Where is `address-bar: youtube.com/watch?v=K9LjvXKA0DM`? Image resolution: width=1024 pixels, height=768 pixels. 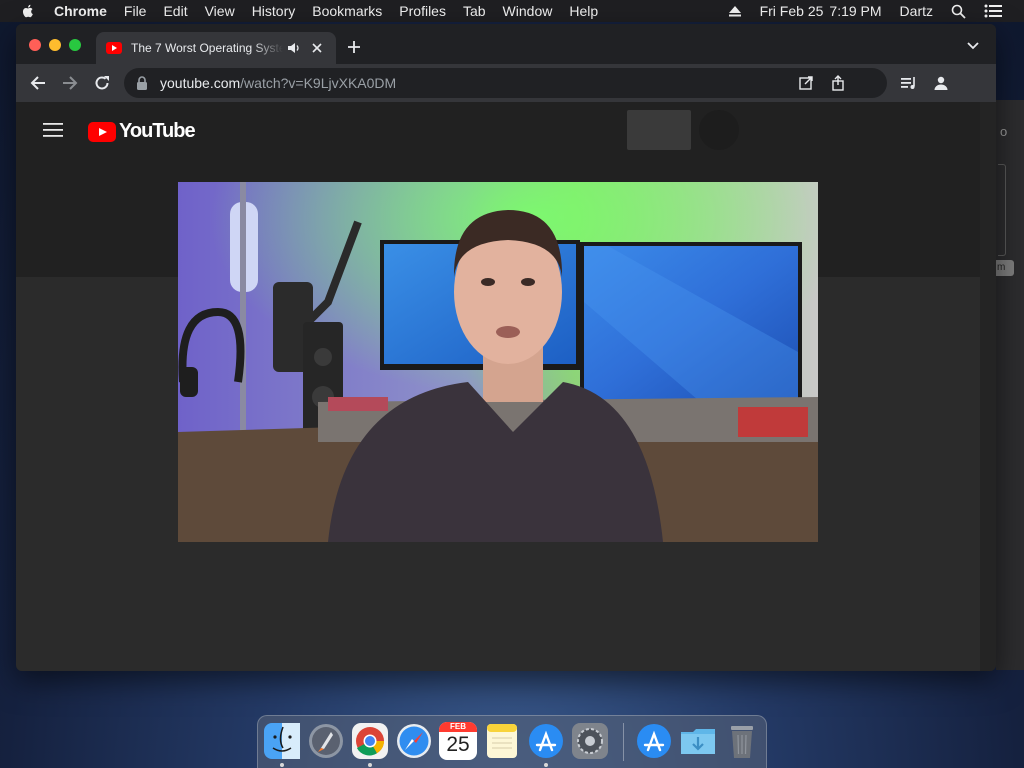
address-bar: youtube.com/watch?v=K9LjvXKA0DM is located at coordinates (505, 83).